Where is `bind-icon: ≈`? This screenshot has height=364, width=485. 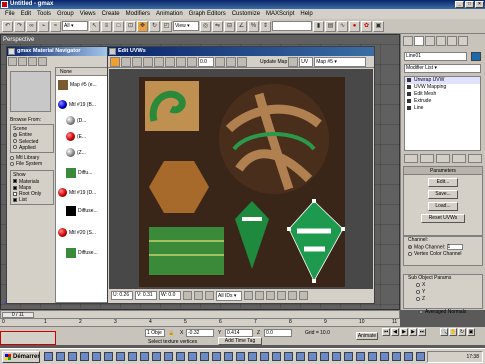
bind-icon: ≈ is located at coordinates (55, 26).